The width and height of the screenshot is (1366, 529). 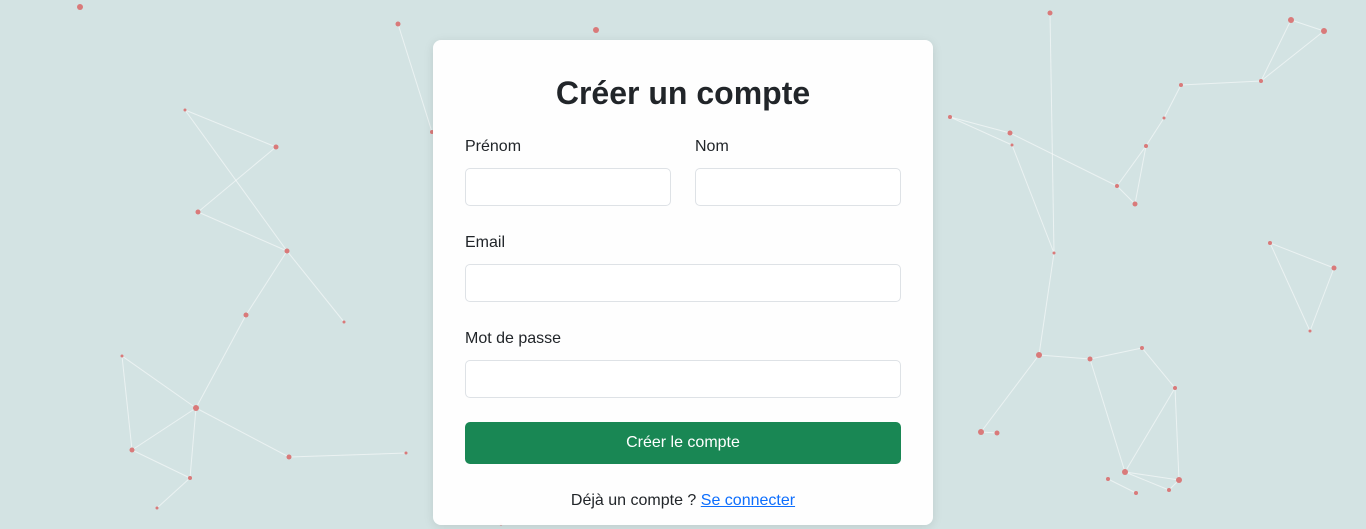 I want to click on first-name-group: Prénom, so click(x=568, y=172).